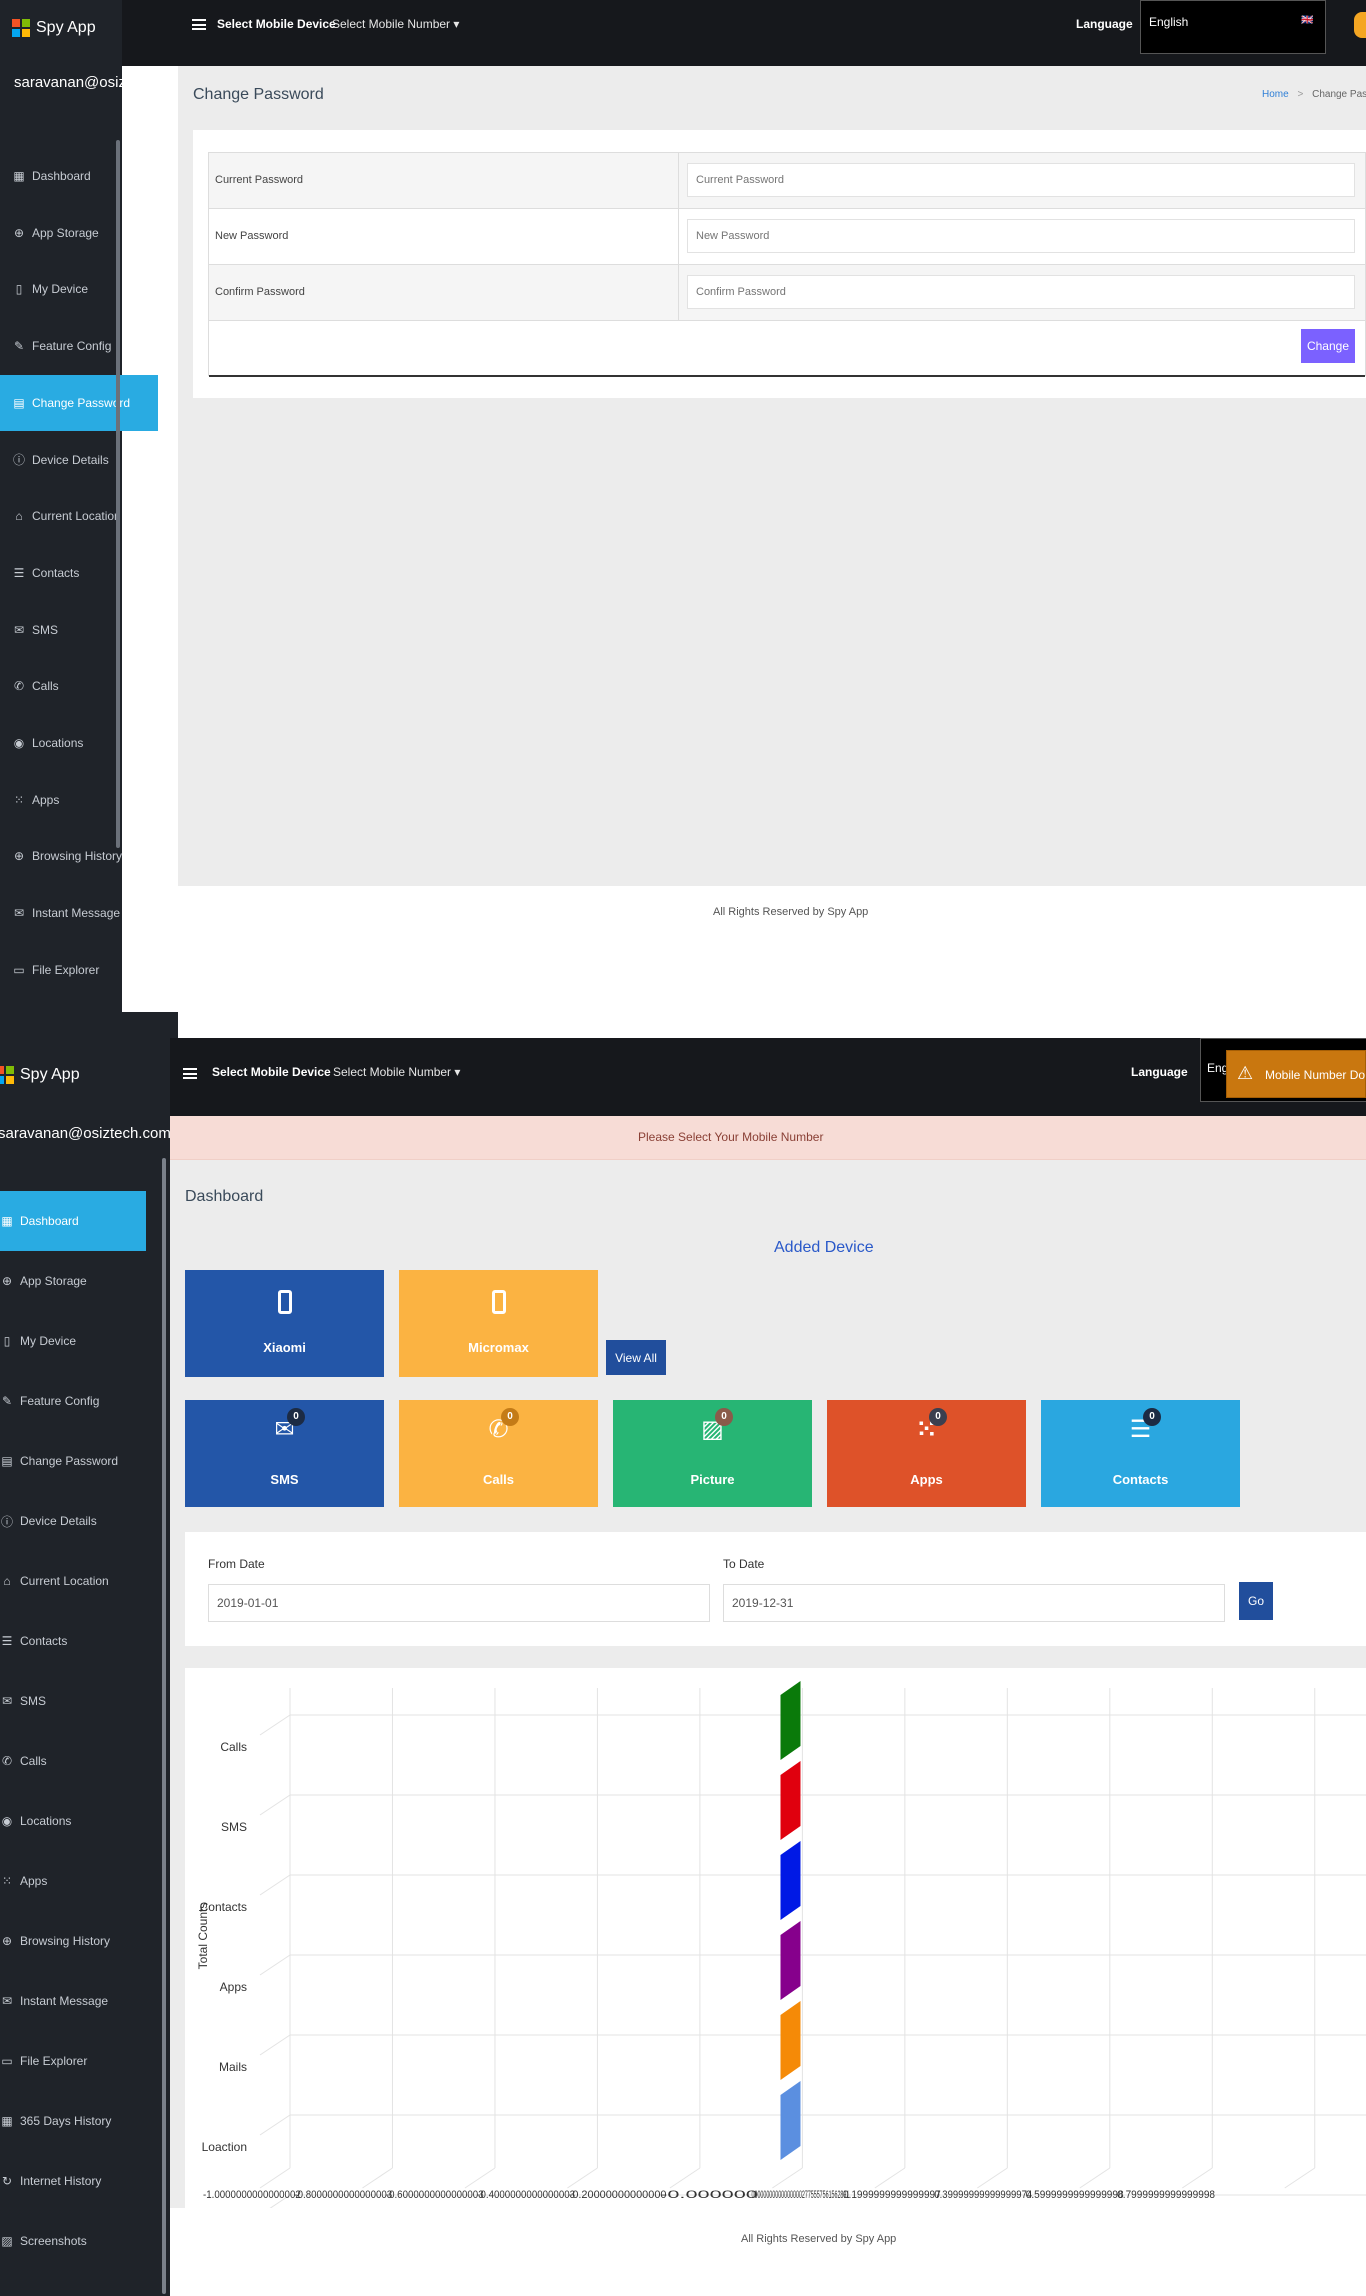 The image size is (1366, 2296). I want to click on select-number-dropdown-2: Select Mobile Number ▾, so click(396, 1072).